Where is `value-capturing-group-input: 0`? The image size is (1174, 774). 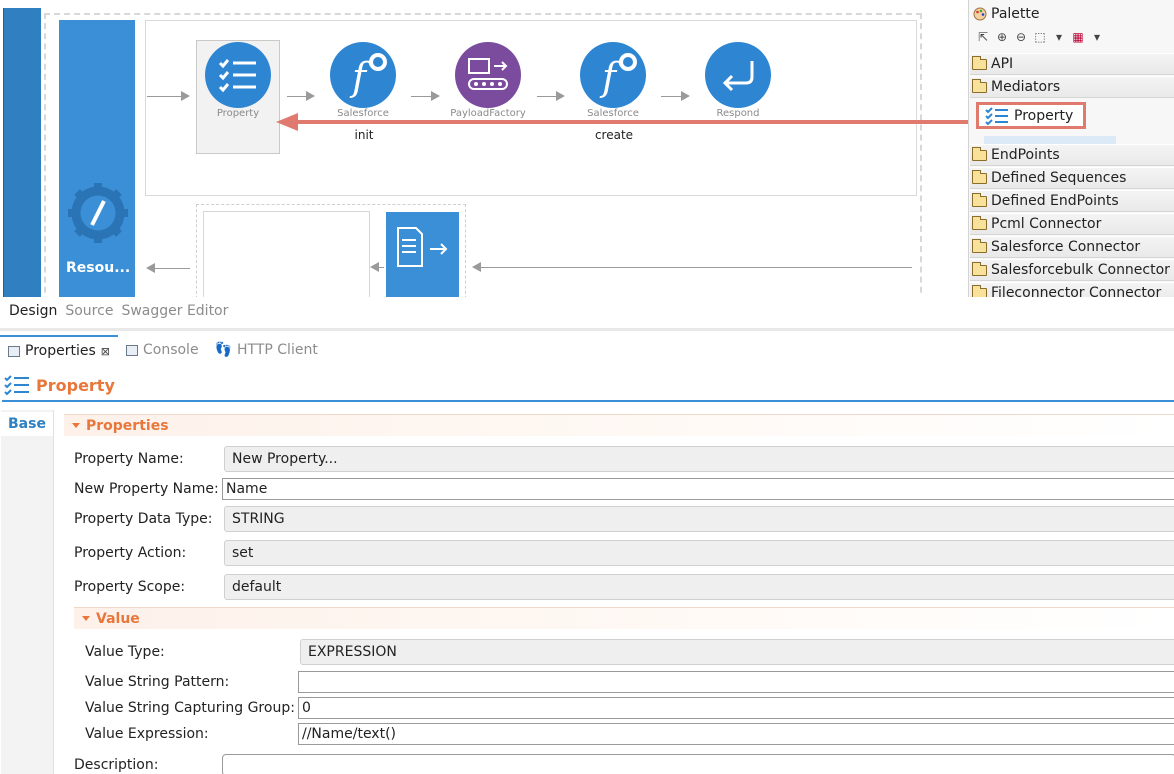 value-capturing-group-input: 0 is located at coordinates (736, 708).